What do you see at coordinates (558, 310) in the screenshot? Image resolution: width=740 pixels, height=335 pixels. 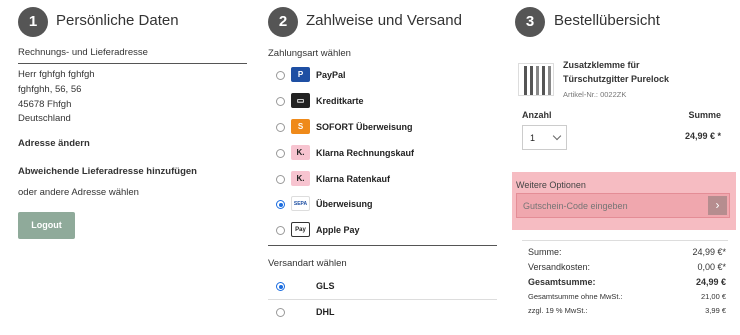 I see `summary-label: zzgl. 19 % MwSt.:` at bounding box center [558, 310].